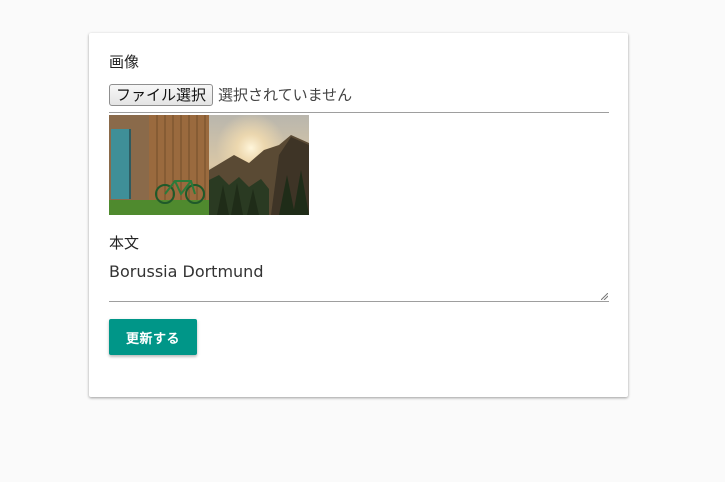 This screenshot has height=482, width=725. I want to click on file-input: ファイル選択 選択されていません, so click(359, 98).